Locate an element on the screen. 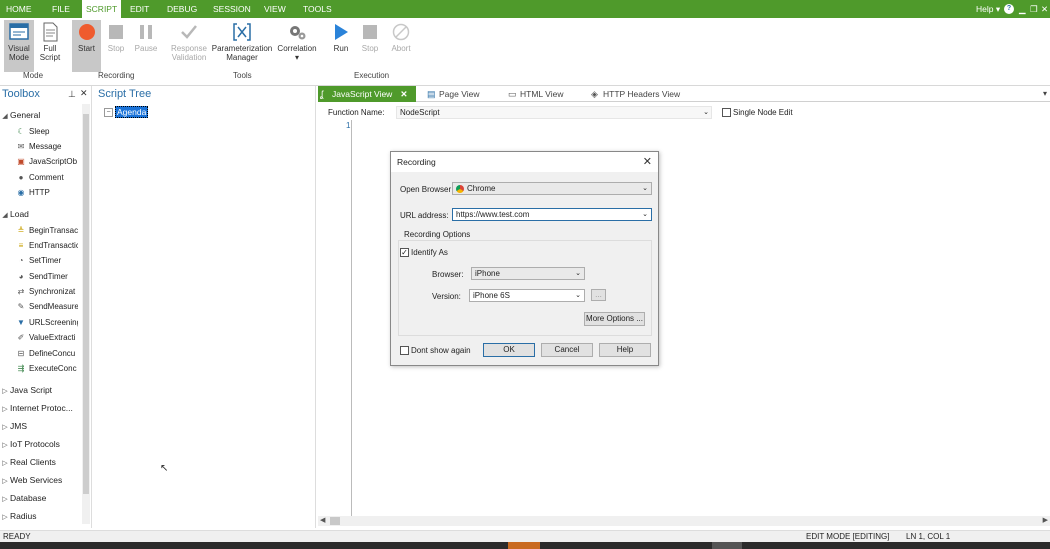  scroll-thumb is located at coordinates (335, 521).